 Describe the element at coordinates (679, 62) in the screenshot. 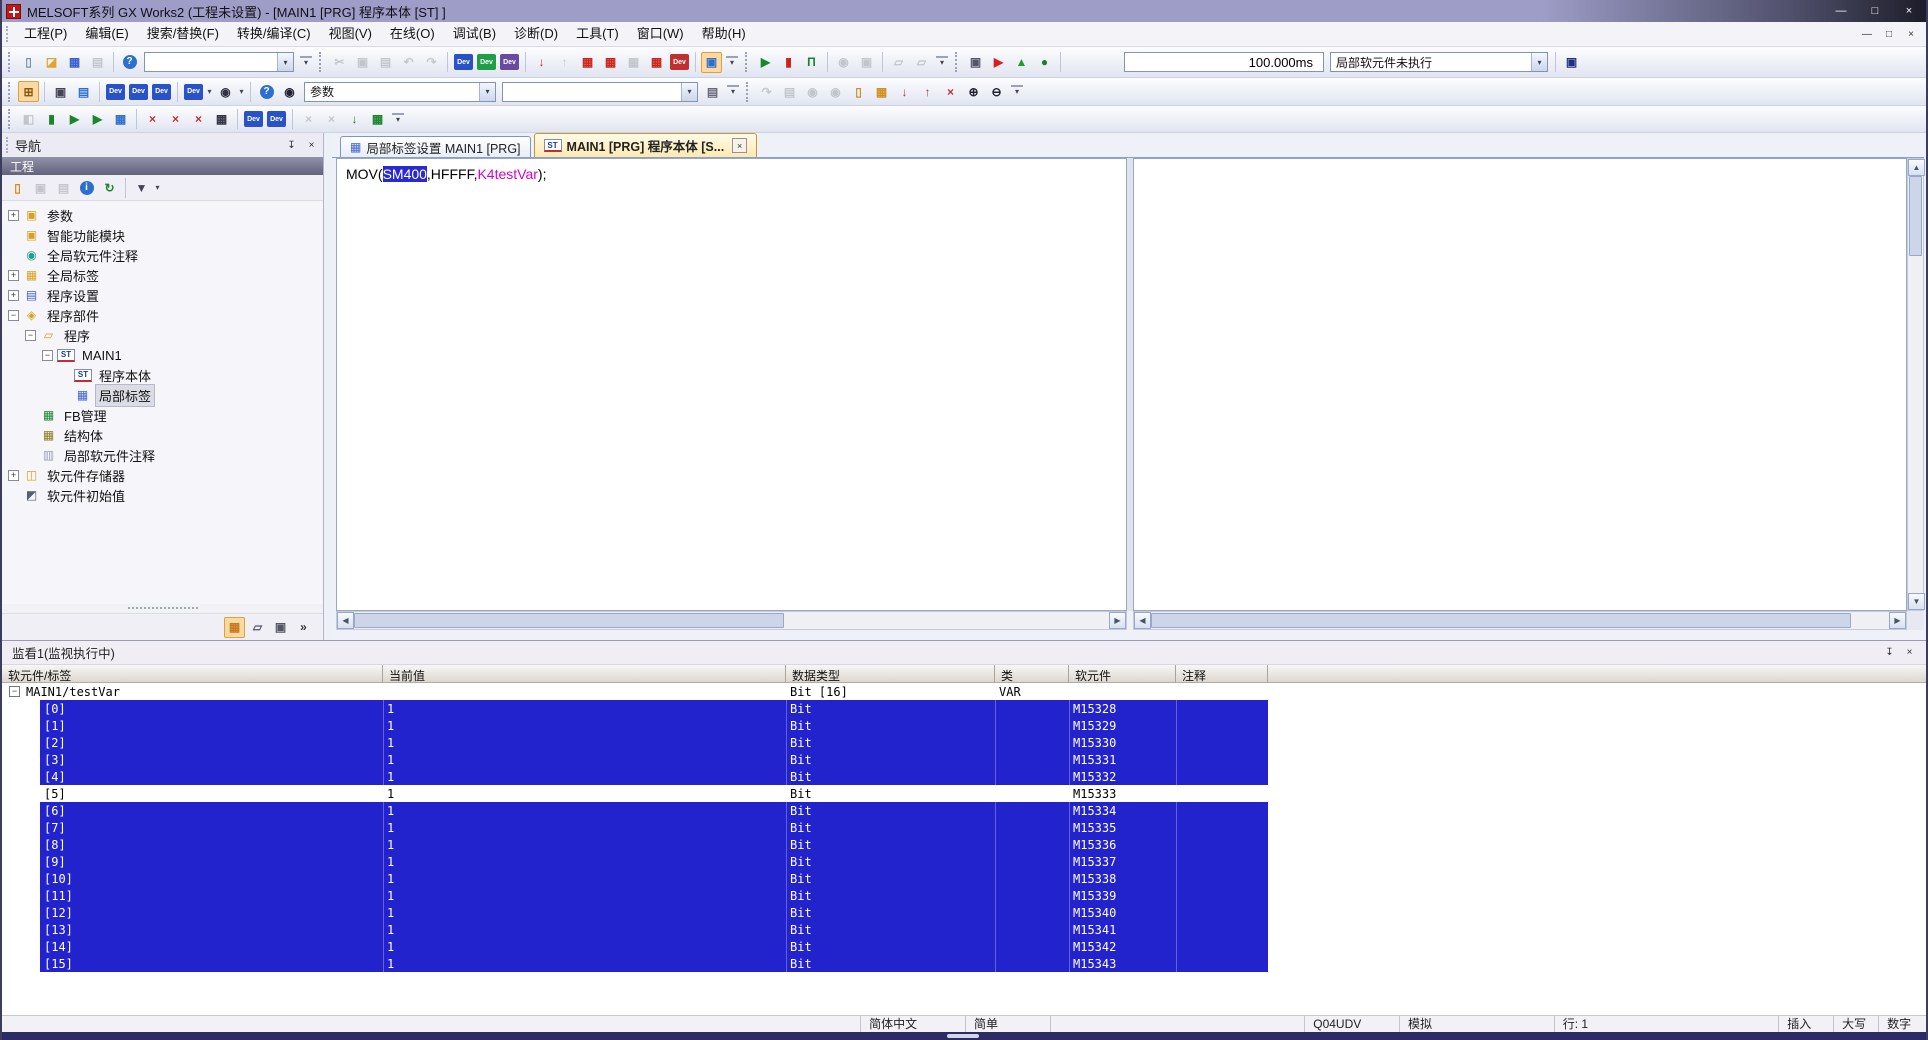

I see `device-display-icon: Dev` at that location.